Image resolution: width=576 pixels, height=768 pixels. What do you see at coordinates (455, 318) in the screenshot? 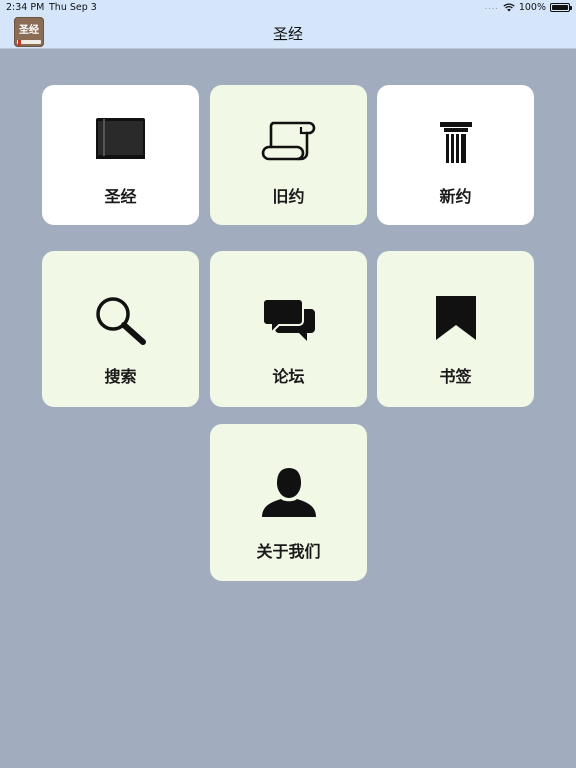
I see `bookmark-icon` at bounding box center [455, 318].